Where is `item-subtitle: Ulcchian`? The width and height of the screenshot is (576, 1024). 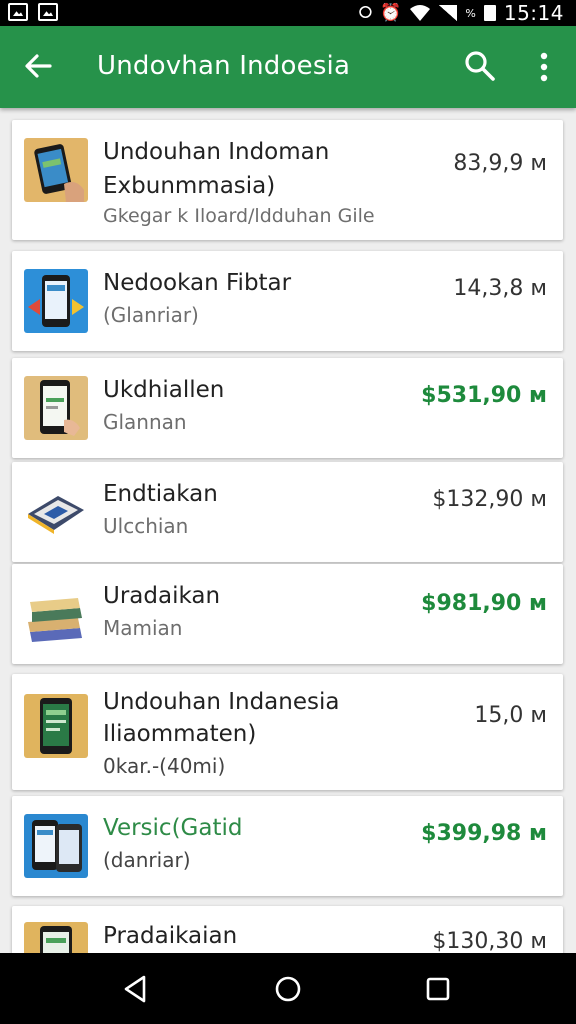 item-subtitle: Ulcchian is located at coordinates (146, 526).